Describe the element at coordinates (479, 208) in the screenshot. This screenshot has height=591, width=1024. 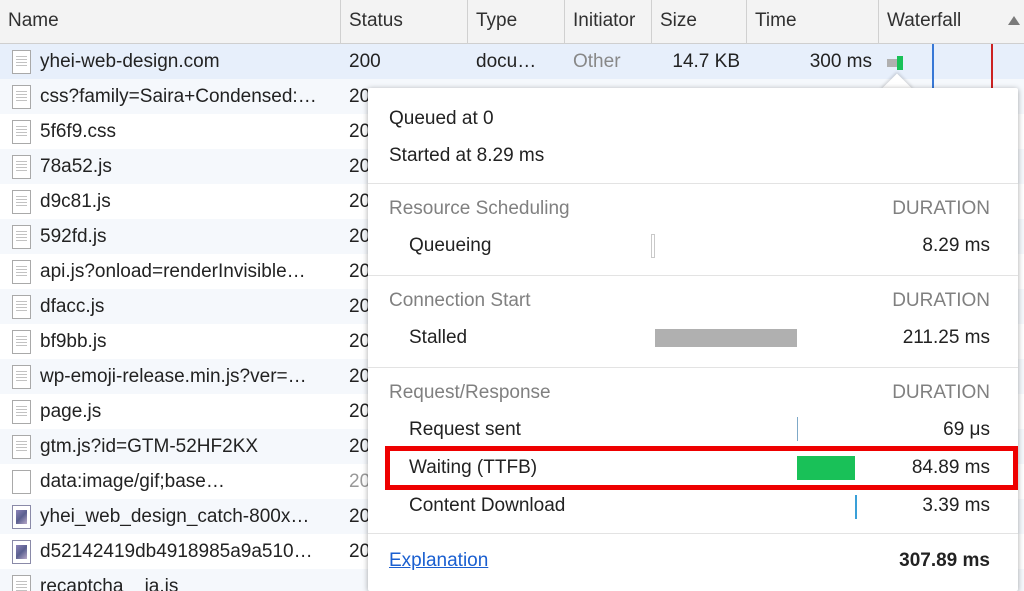
I see `section-title-resource-scheduling: Resource Scheduling` at that location.